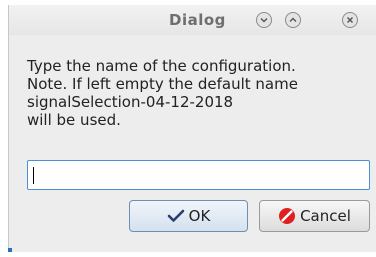 The image size is (376, 257). What do you see at coordinates (176, 216) in the screenshot?
I see `checkmark-icon` at bounding box center [176, 216].